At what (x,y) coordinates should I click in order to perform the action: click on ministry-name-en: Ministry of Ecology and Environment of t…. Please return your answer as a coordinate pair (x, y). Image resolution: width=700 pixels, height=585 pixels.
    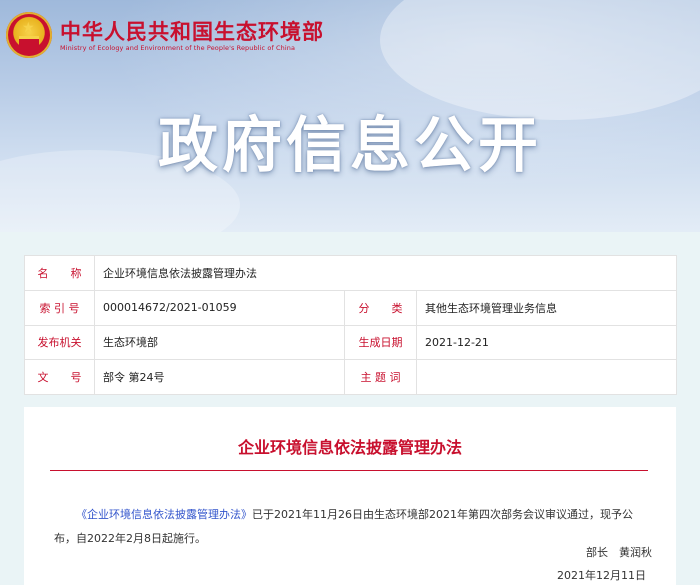
    Looking at the image, I should click on (178, 48).